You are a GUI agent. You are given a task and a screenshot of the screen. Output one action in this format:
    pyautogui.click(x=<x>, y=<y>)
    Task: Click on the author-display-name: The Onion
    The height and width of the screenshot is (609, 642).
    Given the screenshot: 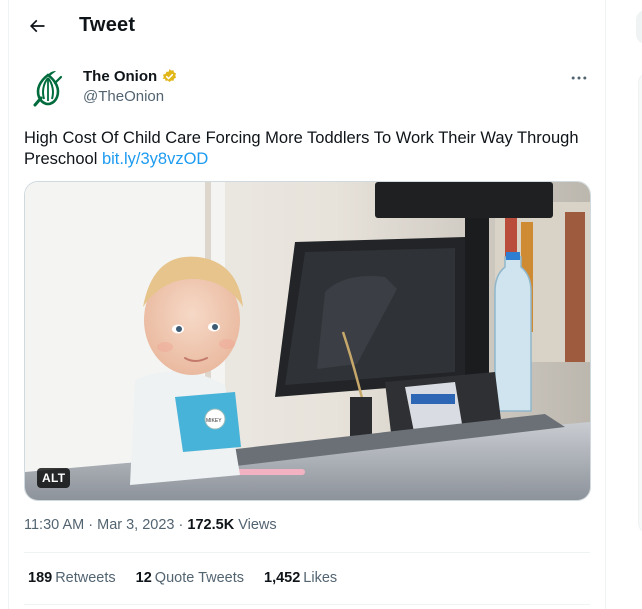 What is the action you would take?
    pyautogui.click(x=120, y=76)
    